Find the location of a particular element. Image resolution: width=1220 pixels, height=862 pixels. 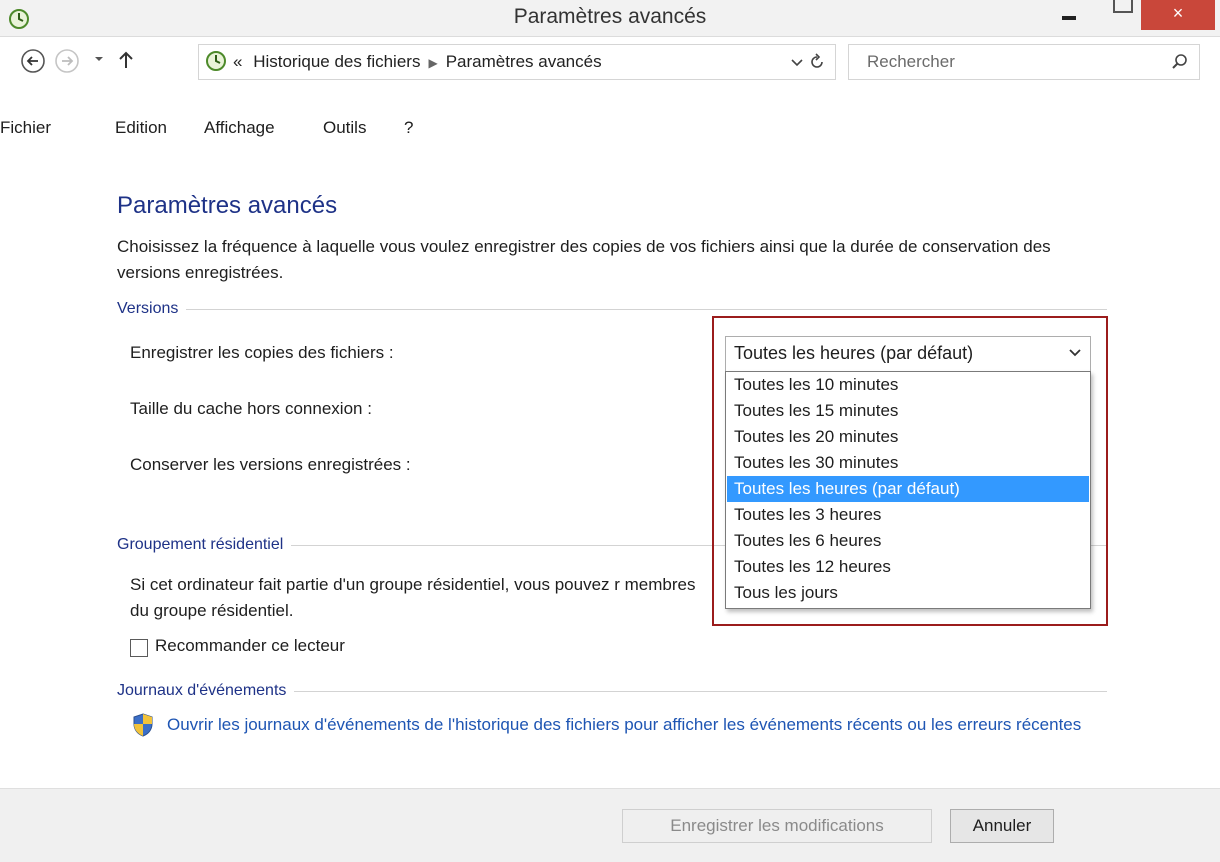

close-icon: × is located at coordinates (1178, 13).